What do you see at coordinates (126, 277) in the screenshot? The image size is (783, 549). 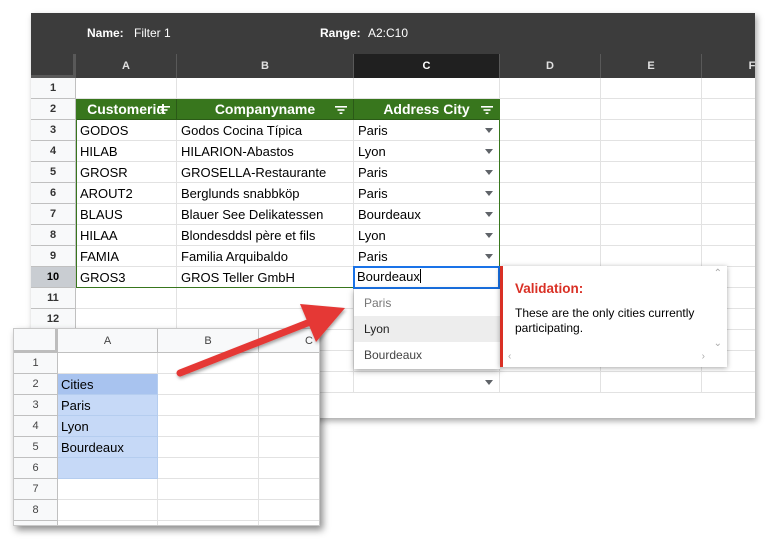 I see `data-cell: GROS3` at bounding box center [126, 277].